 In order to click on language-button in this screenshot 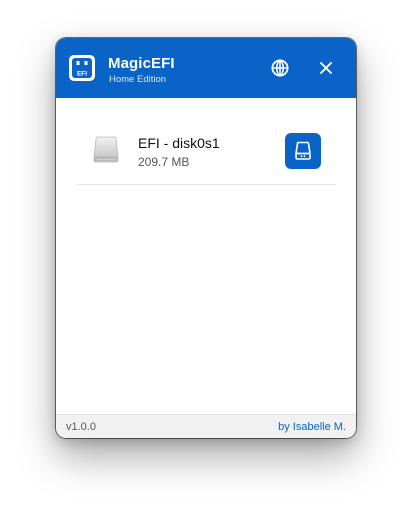, I will do `click(280, 68)`.